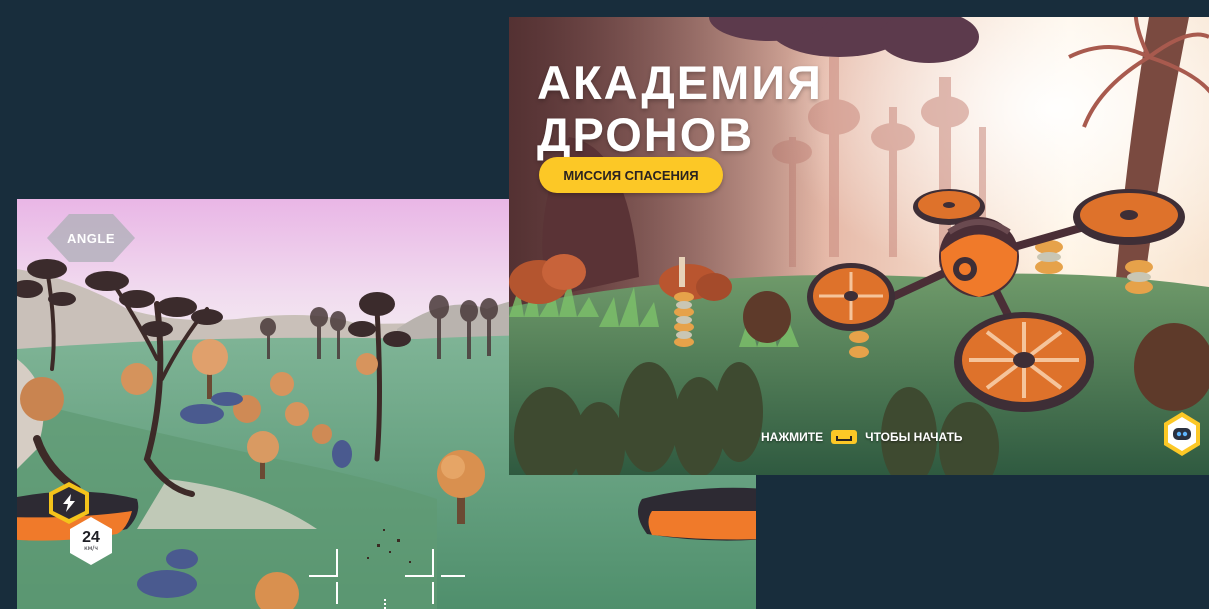  I want to click on rotor-back-right, so click(1129, 217).